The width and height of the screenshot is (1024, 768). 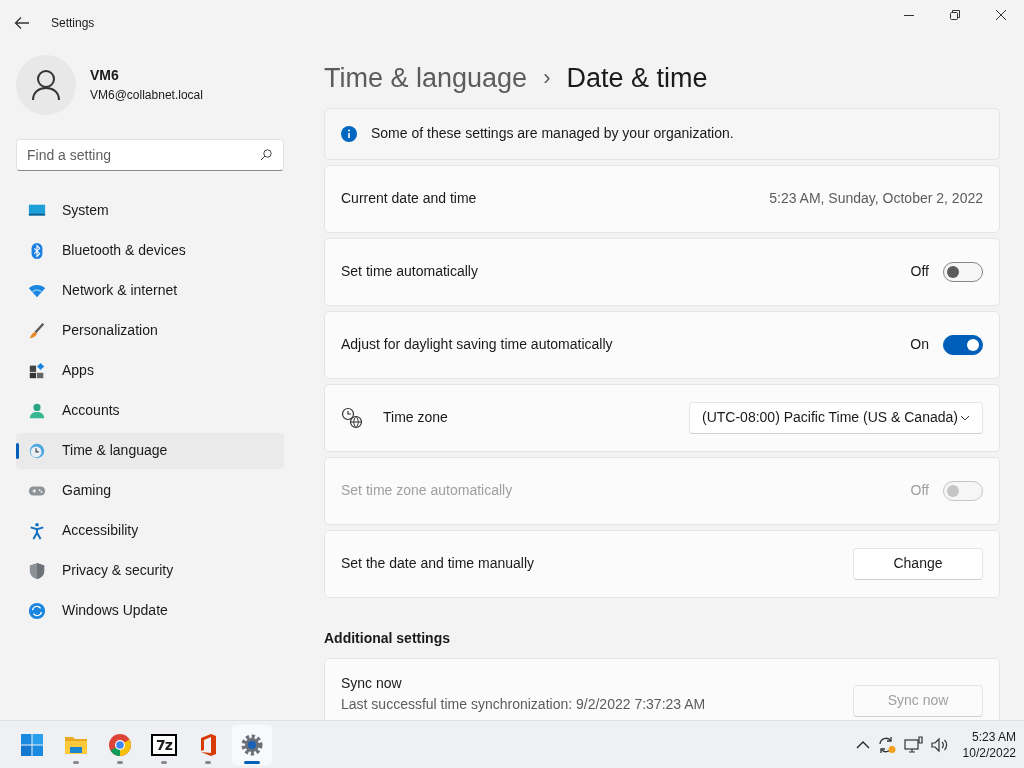 What do you see at coordinates (349, 133) in the screenshot?
I see `info-icon` at bounding box center [349, 133].